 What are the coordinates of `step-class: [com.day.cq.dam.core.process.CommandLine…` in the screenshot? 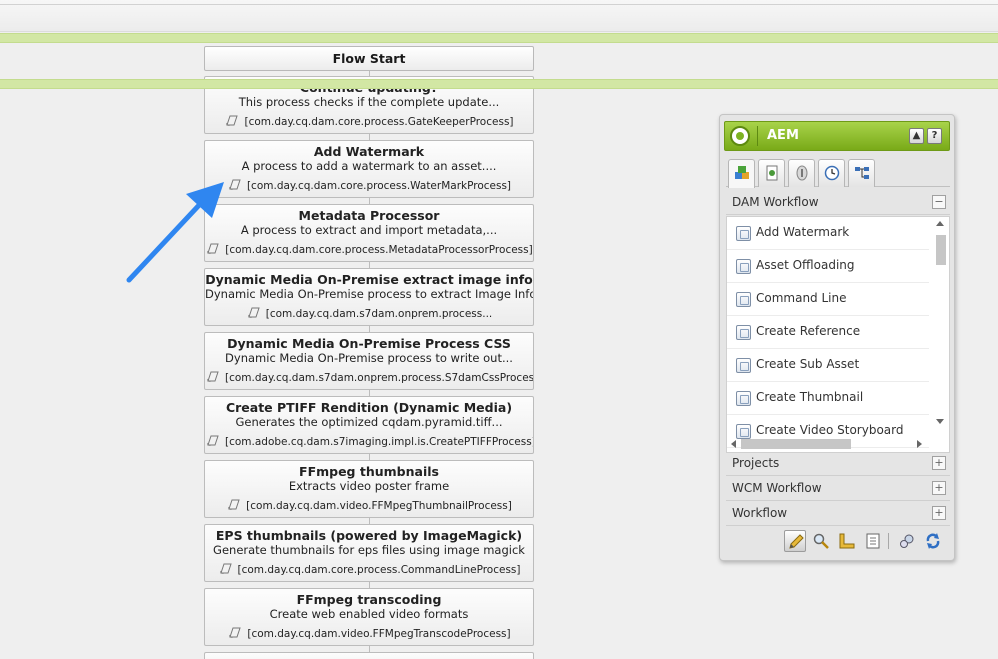 It's located at (369, 569).